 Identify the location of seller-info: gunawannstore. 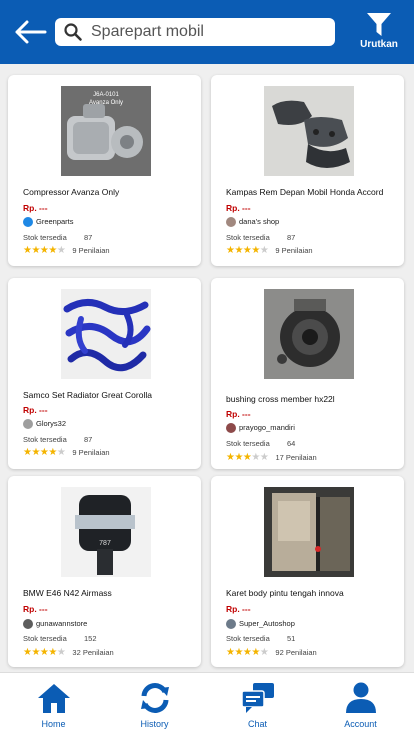
(55, 624).